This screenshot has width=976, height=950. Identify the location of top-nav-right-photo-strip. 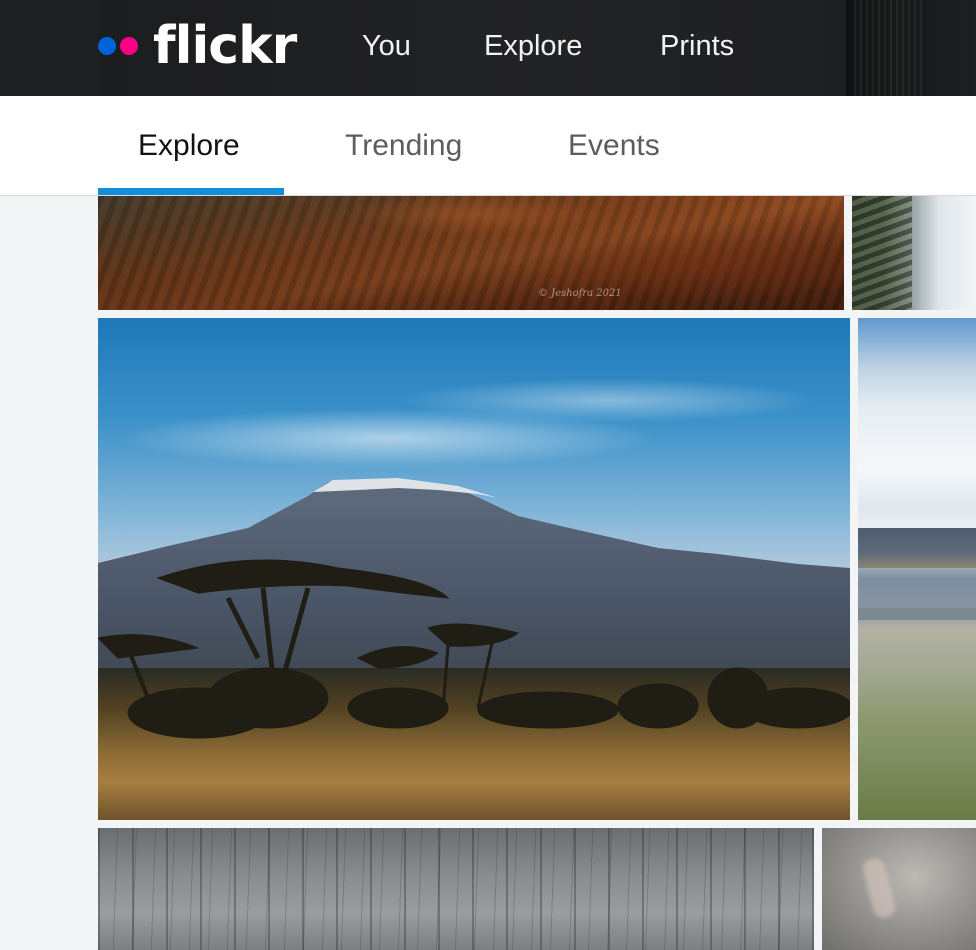
(911, 48).